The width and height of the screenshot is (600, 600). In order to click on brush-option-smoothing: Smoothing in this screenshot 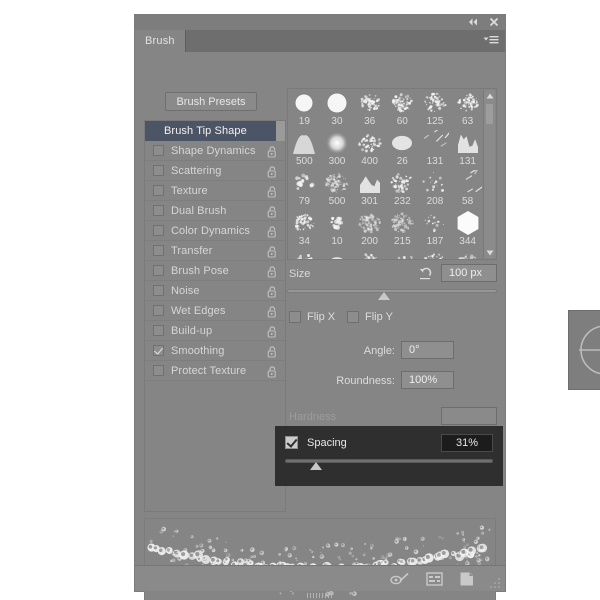, I will do `click(215, 351)`.